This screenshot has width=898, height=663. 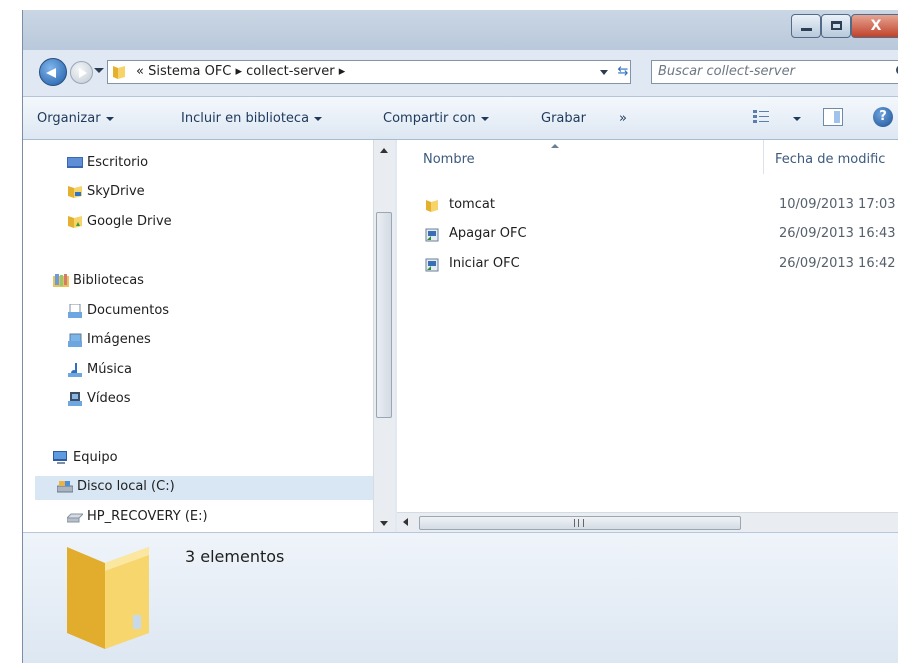 What do you see at coordinates (647, 265) in the screenshot?
I see `table-row: Iniciar OFC 26/09/2013 16:42` at bounding box center [647, 265].